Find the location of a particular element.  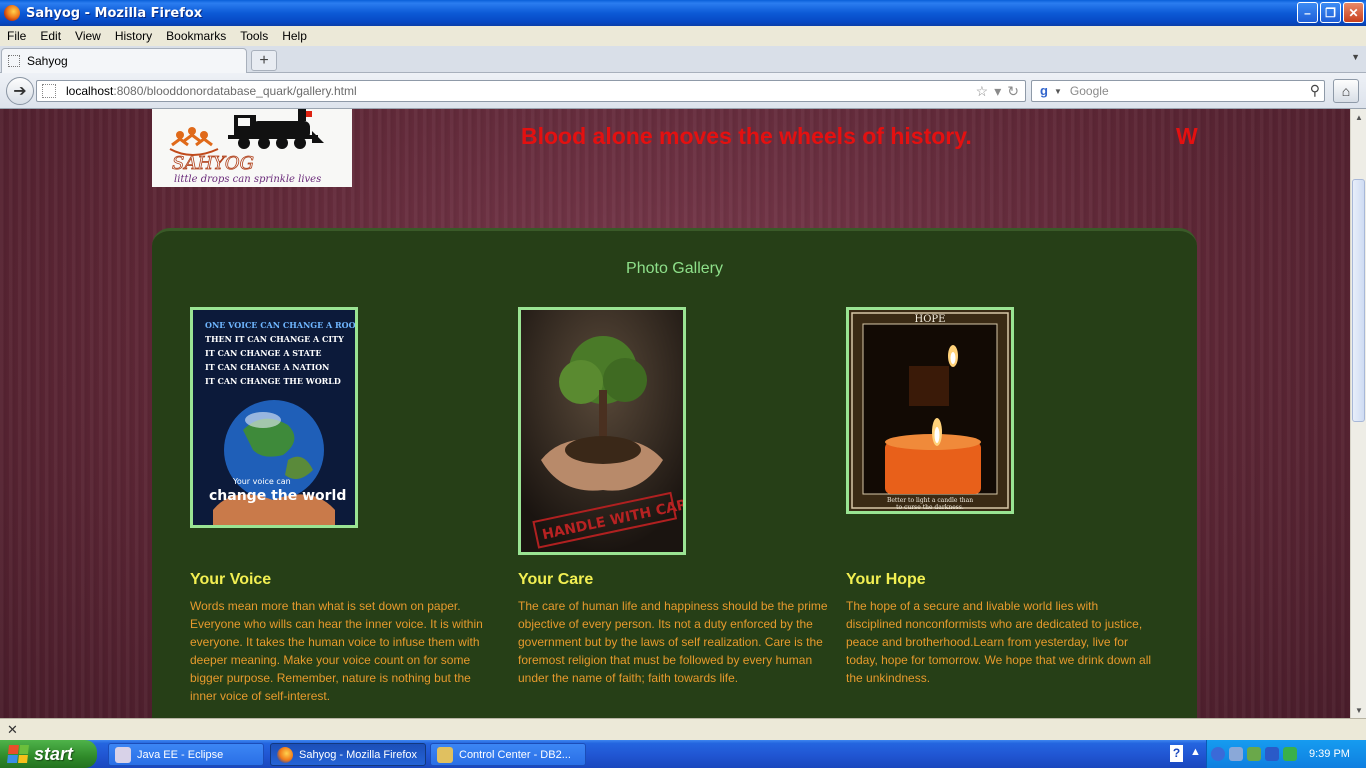

home-button: ⌂ is located at coordinates (1346, 91).